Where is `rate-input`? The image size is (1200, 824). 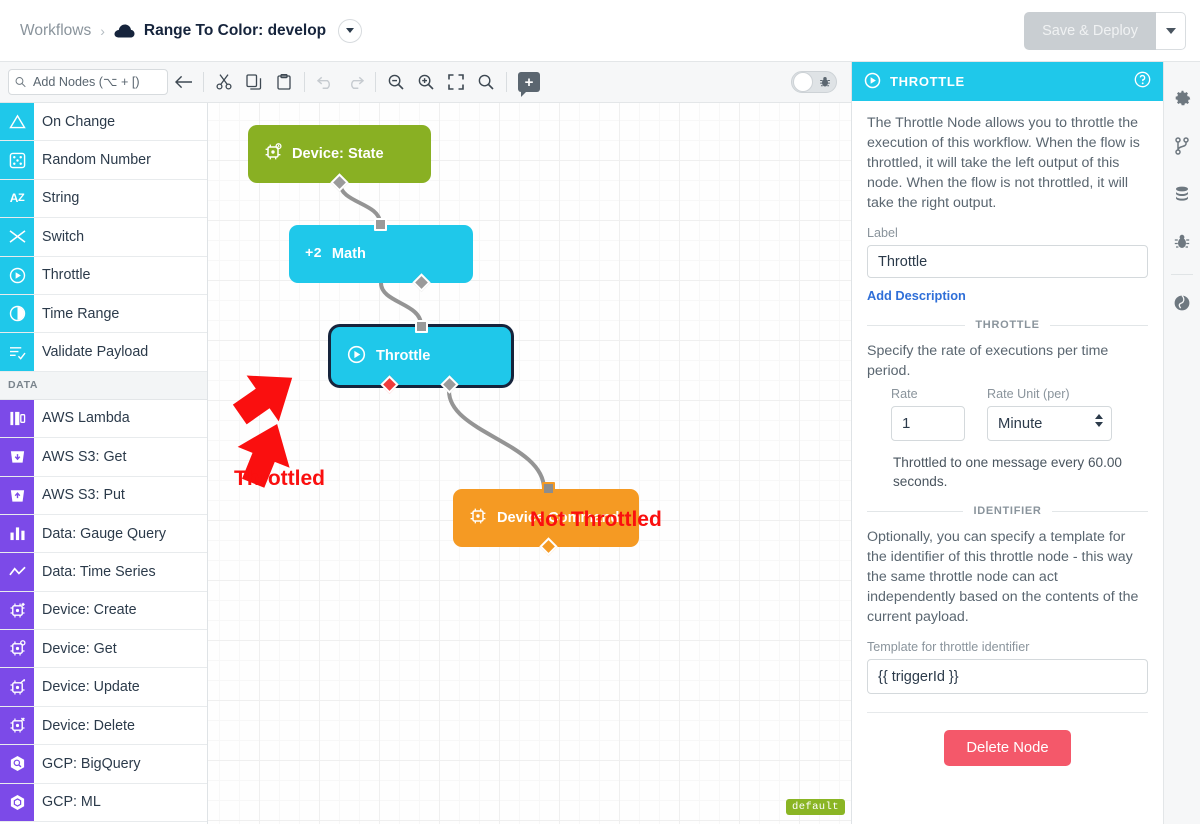
rate-input is located at coordinates (928, 423).